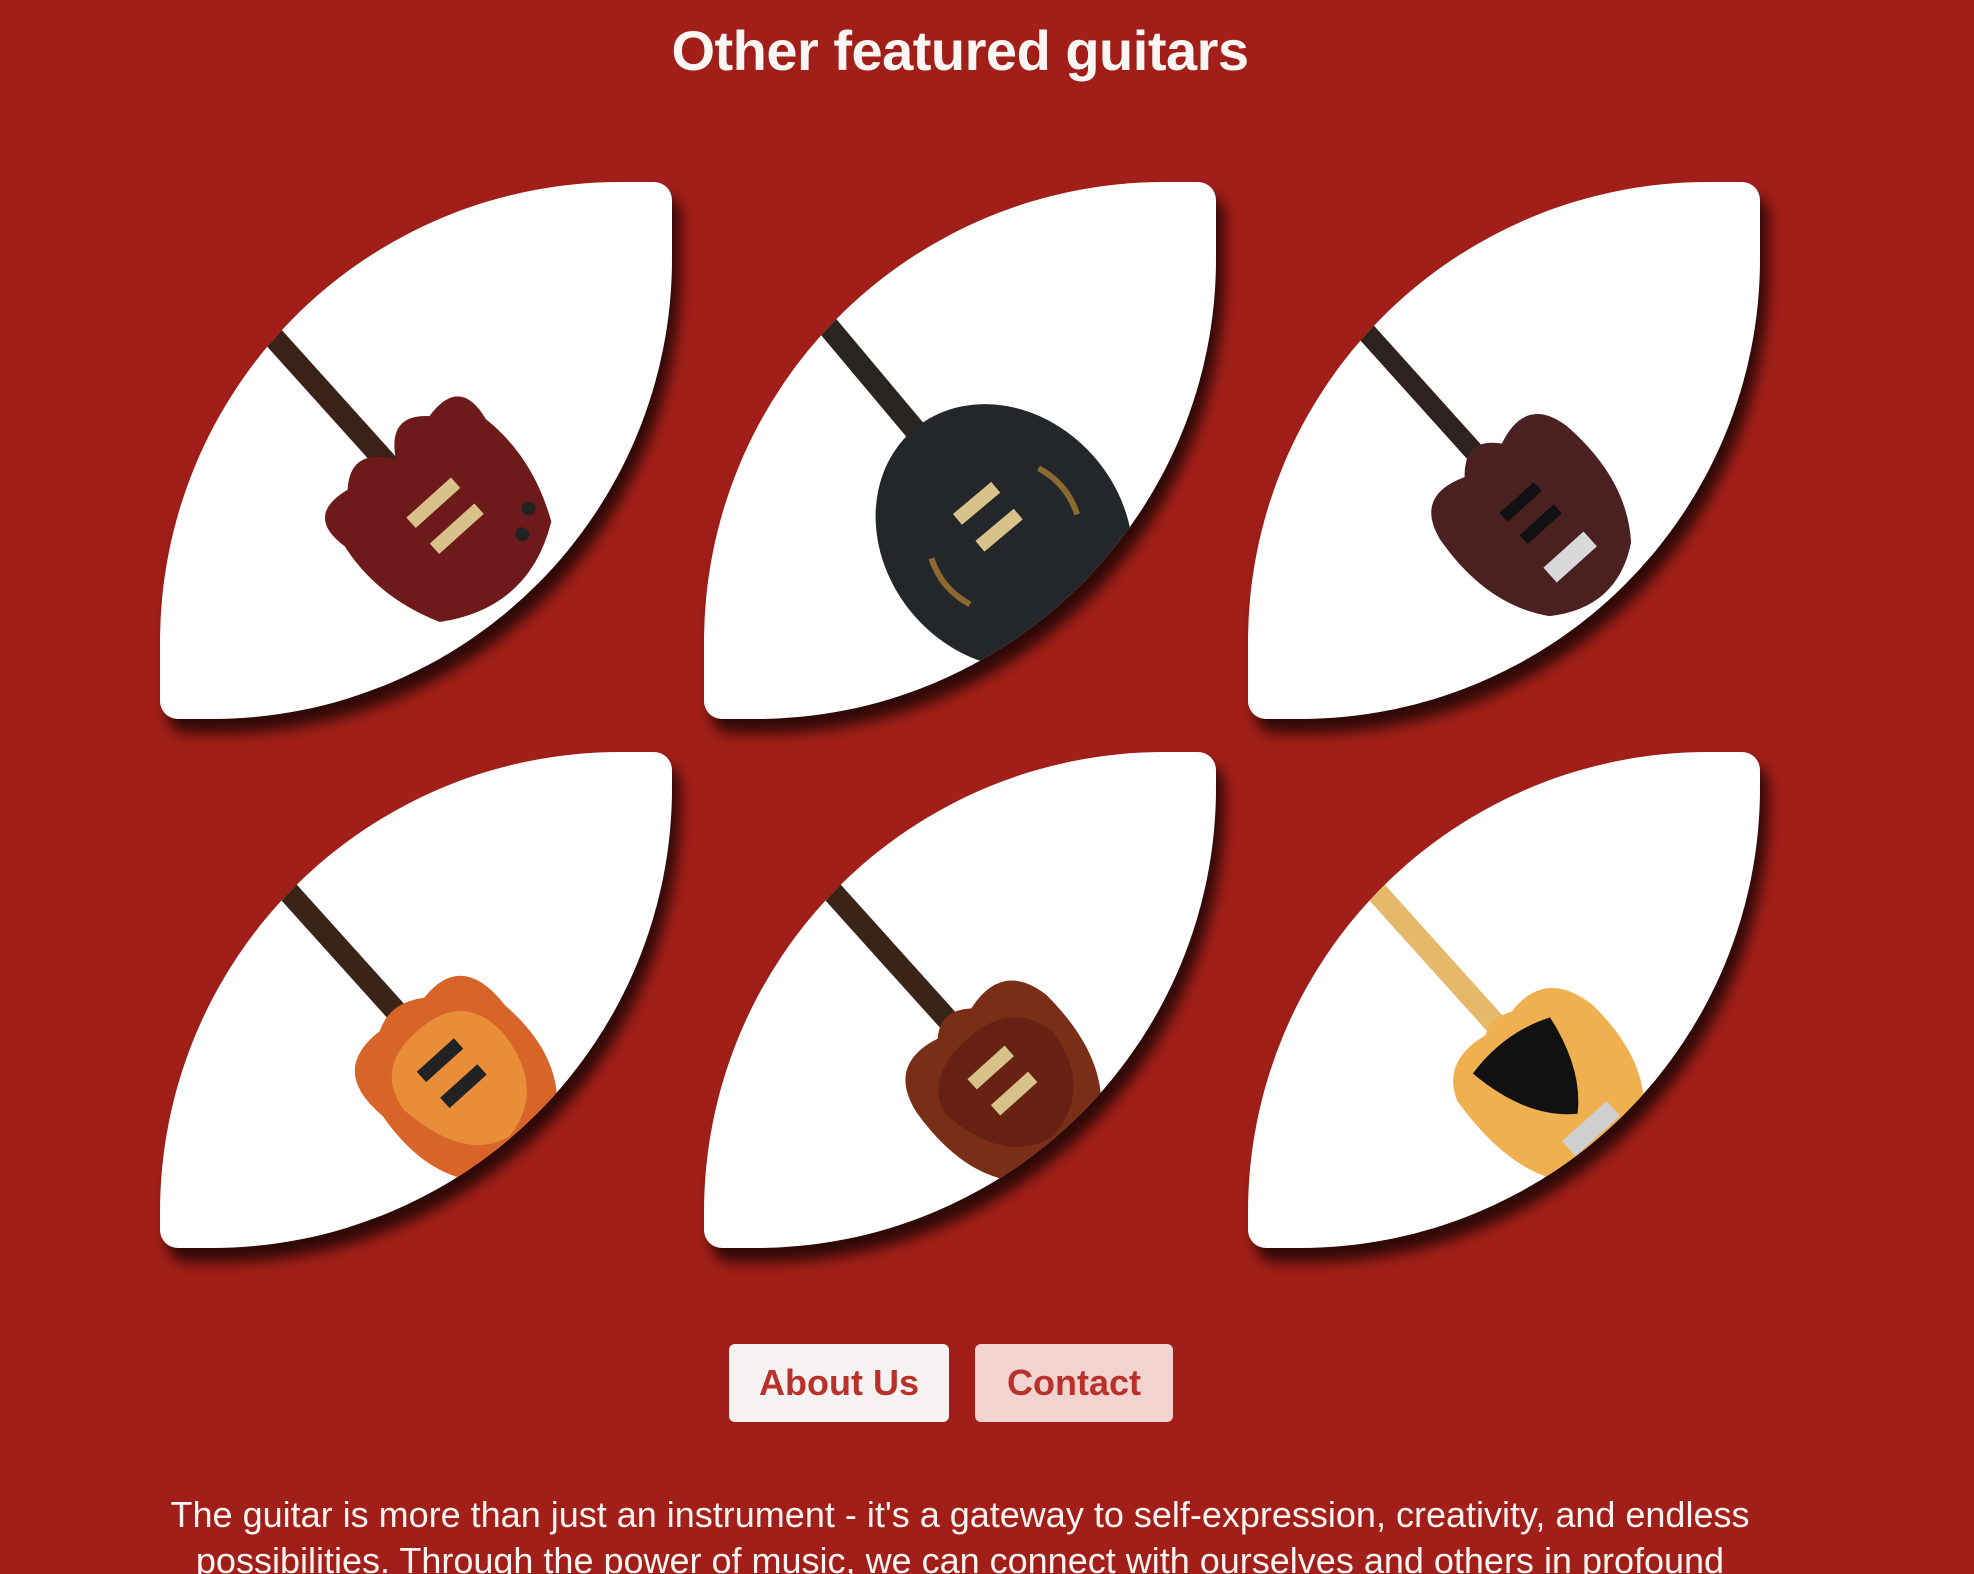 This screenshot has width=1974, height=1574. Describe the element at coordinates (356, 416) in the screenshot. I see `sg-style-guitar-image` at that location.